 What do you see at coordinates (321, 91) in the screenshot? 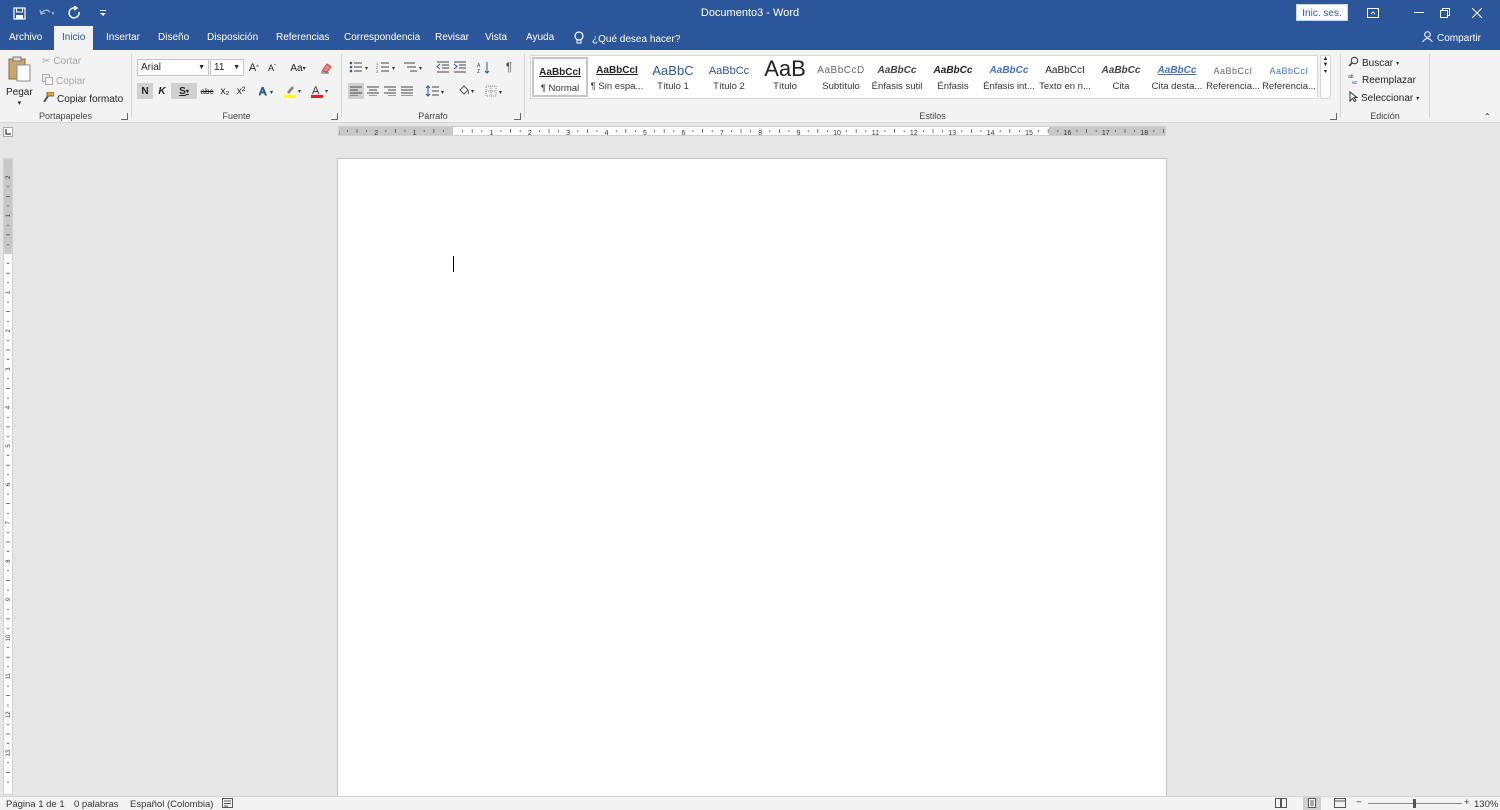
I see `font-color-icon: A ▾` at bounding box center [321, 91].